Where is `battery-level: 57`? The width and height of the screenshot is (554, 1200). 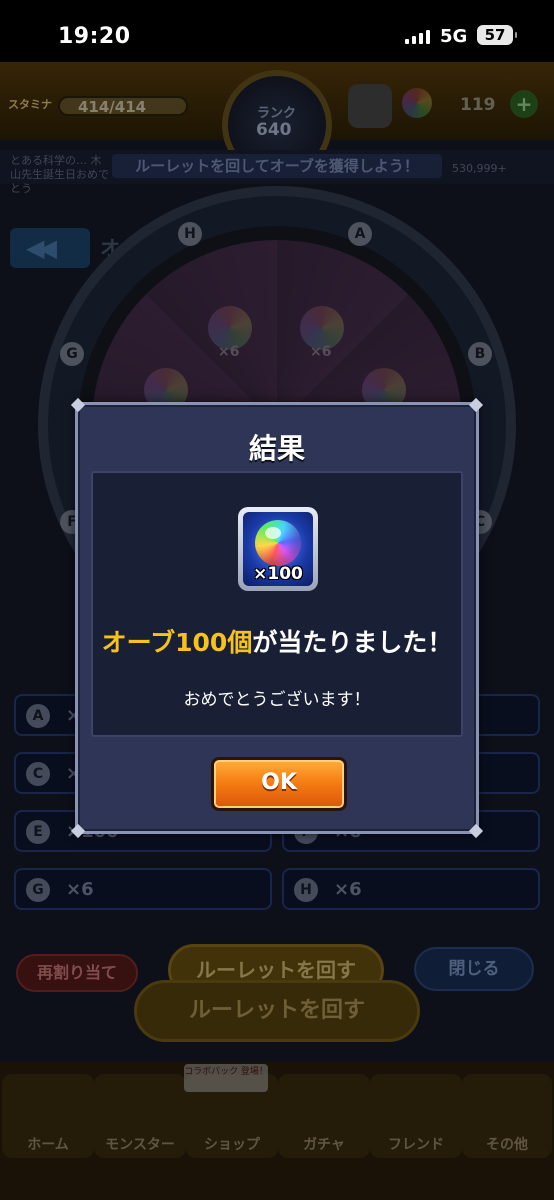 battery-level: 57 is located at coordinates (495, 35).